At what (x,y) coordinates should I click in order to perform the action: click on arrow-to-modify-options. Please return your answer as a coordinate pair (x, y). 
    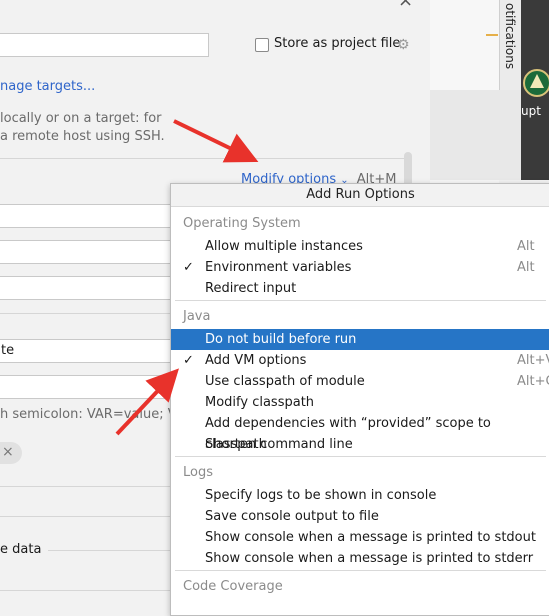
    Looking at the image, I should click on (216, 141).